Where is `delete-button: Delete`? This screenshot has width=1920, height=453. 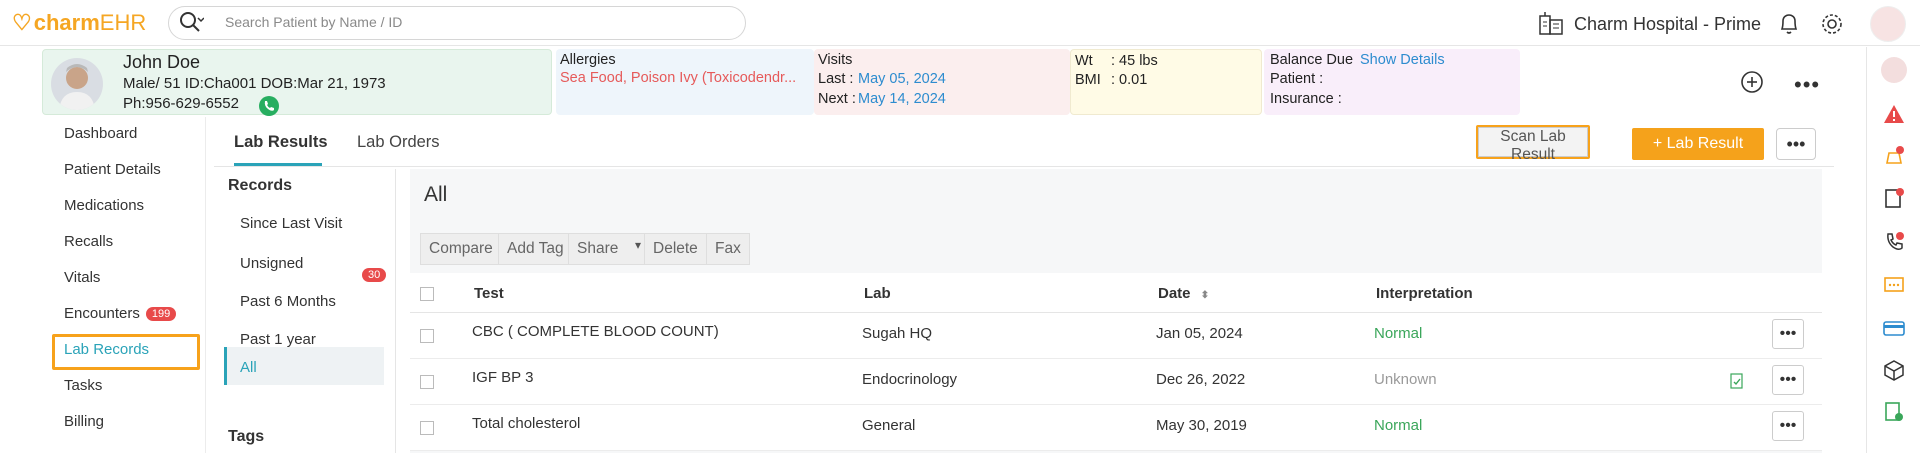 delete-button: Delete is located at coordinates (675, 249).